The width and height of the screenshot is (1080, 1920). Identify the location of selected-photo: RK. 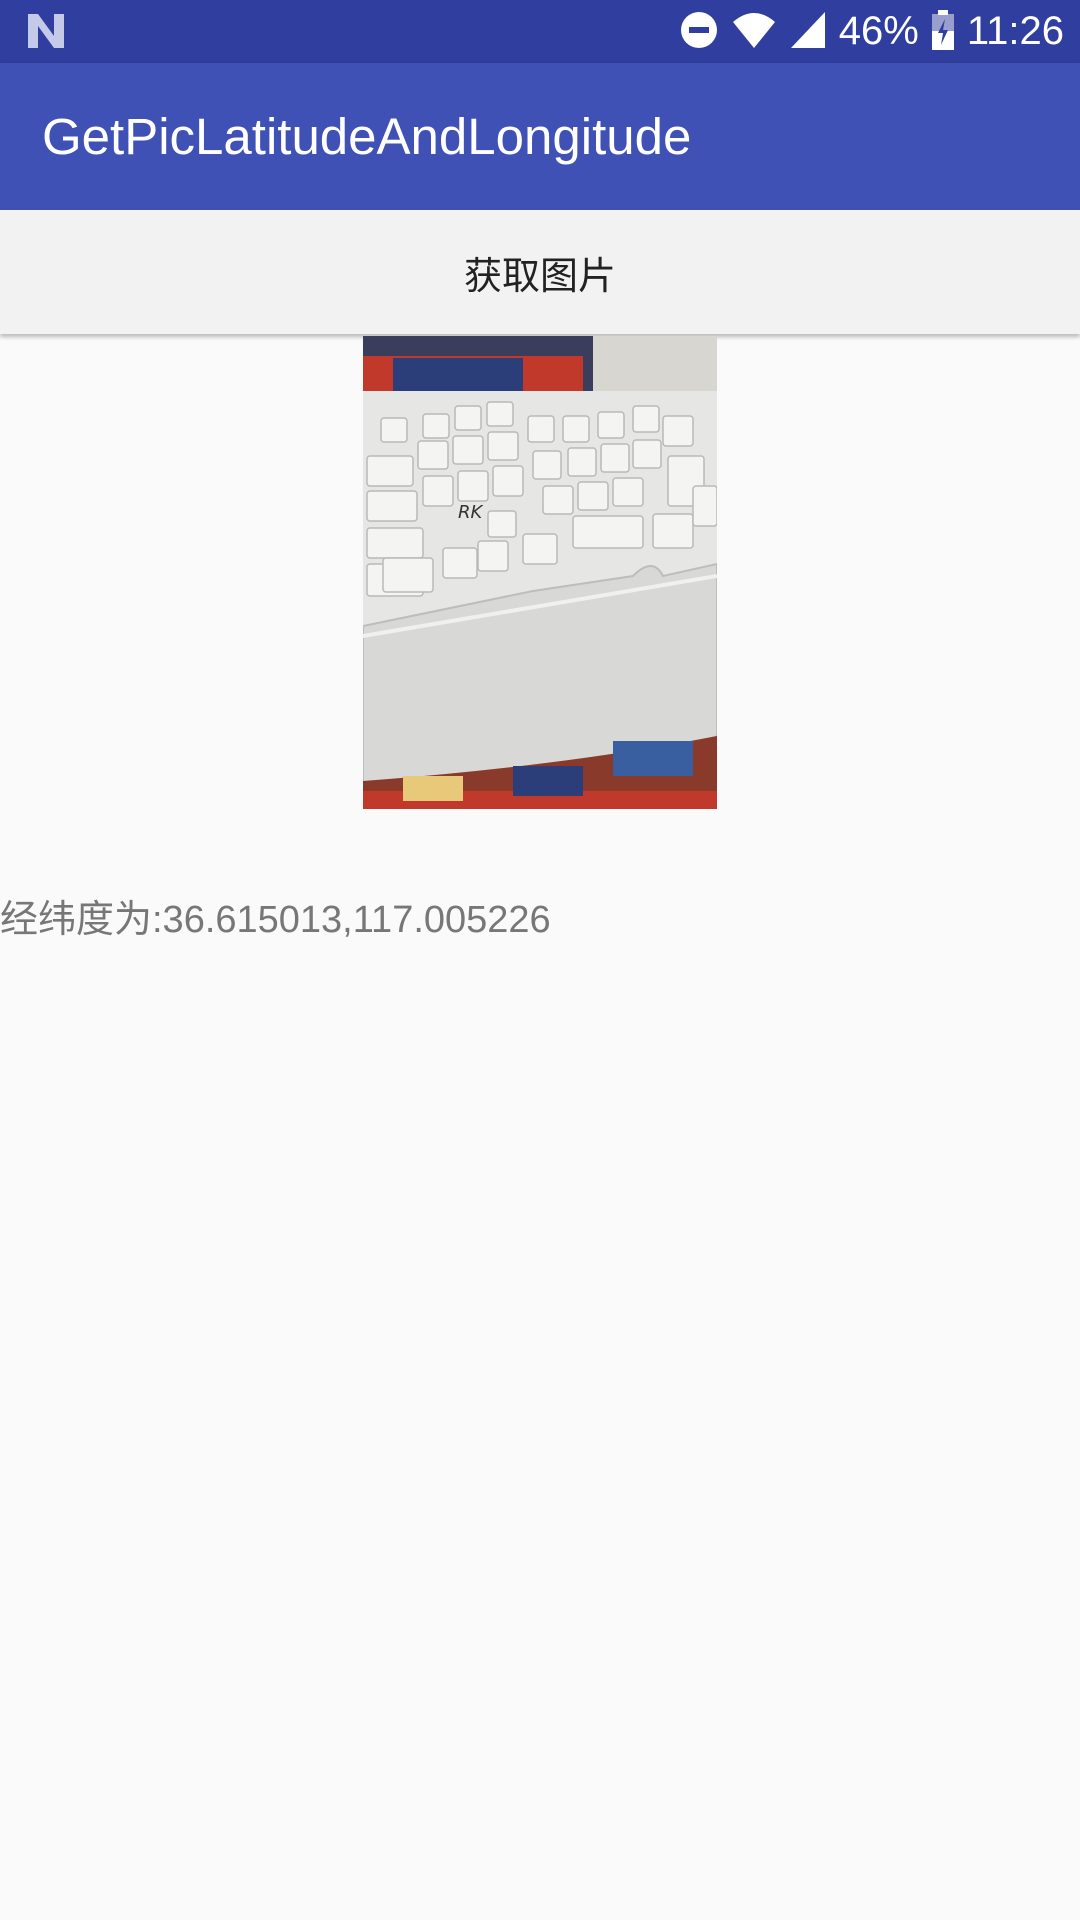
(540, 572).